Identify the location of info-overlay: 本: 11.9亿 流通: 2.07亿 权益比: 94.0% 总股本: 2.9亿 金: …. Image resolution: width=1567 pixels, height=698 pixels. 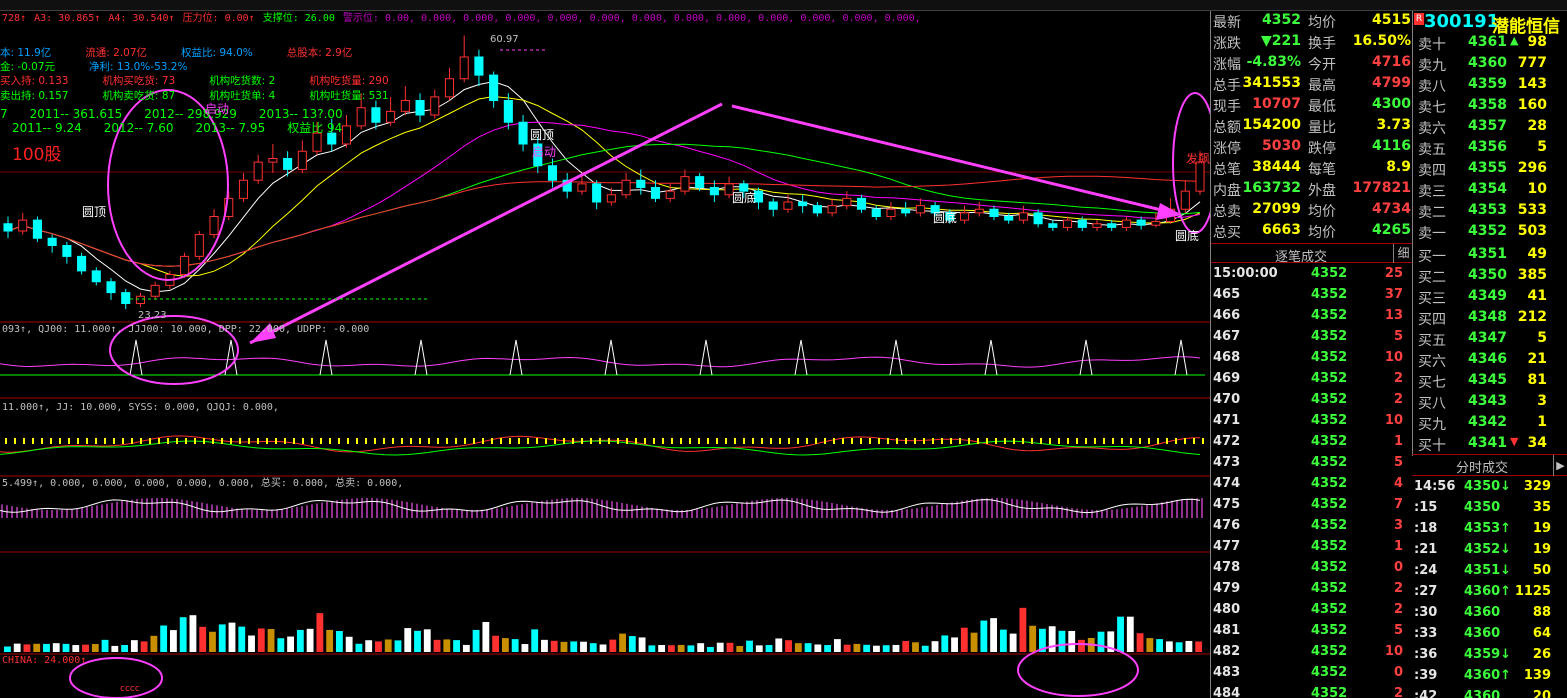
(194, 105).